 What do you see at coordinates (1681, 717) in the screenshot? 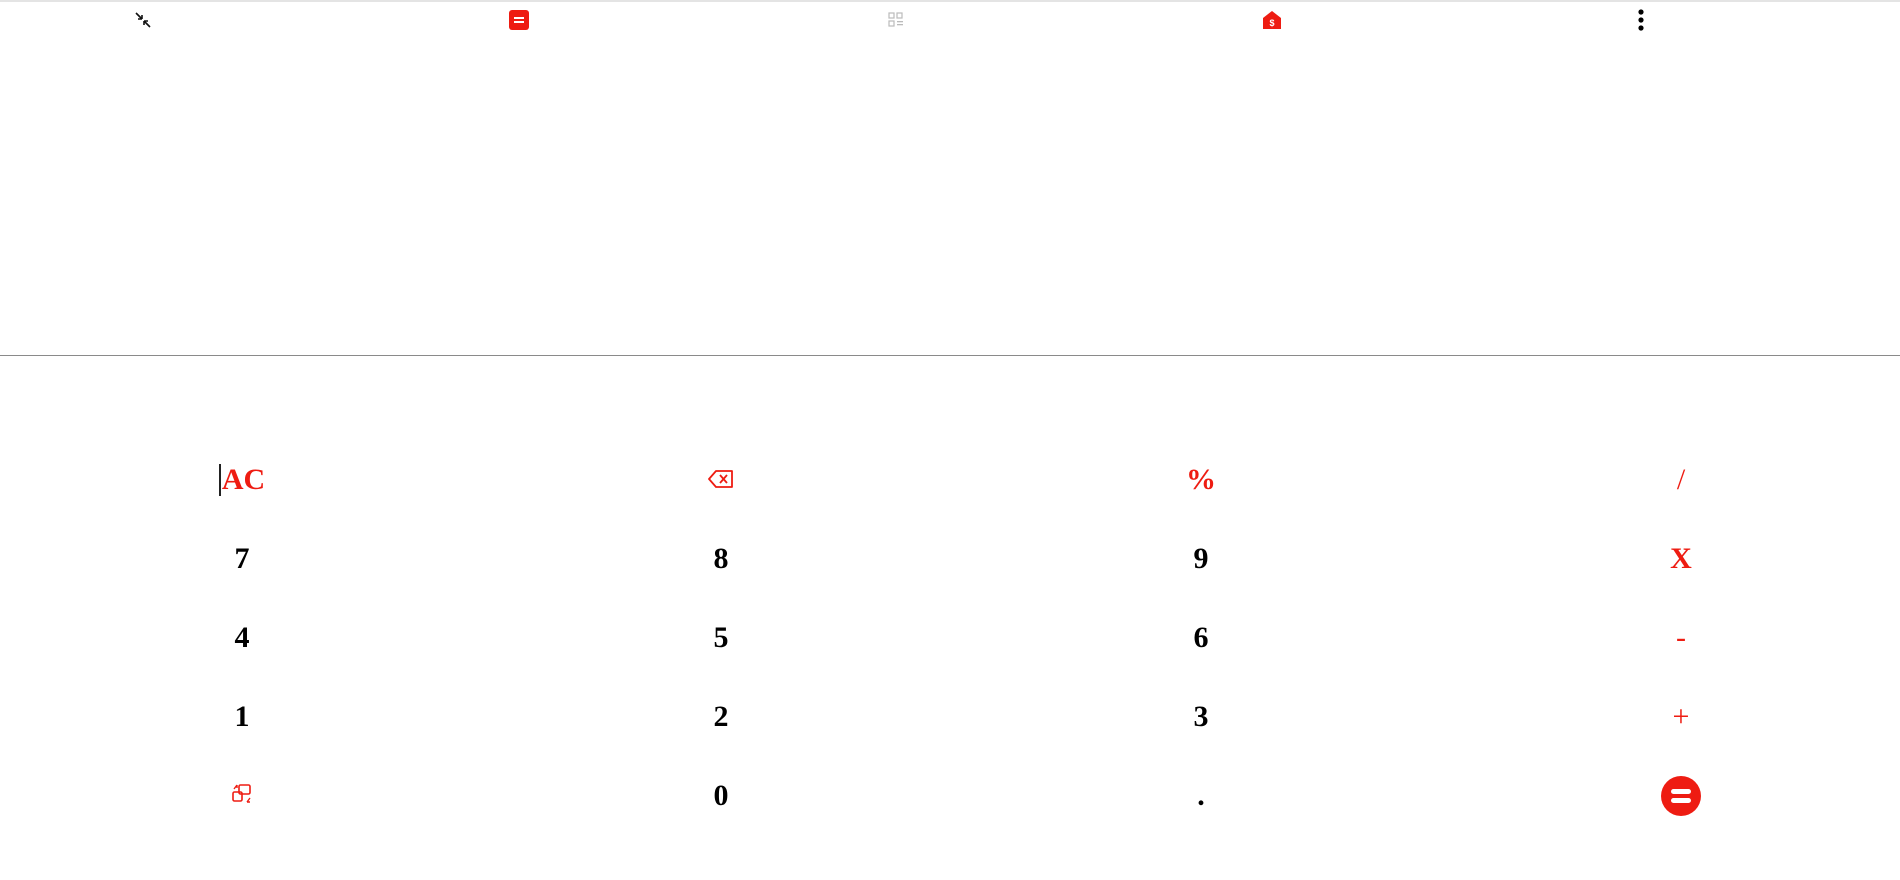
I see `plus-button: +` at bounding box center [1681, 717].